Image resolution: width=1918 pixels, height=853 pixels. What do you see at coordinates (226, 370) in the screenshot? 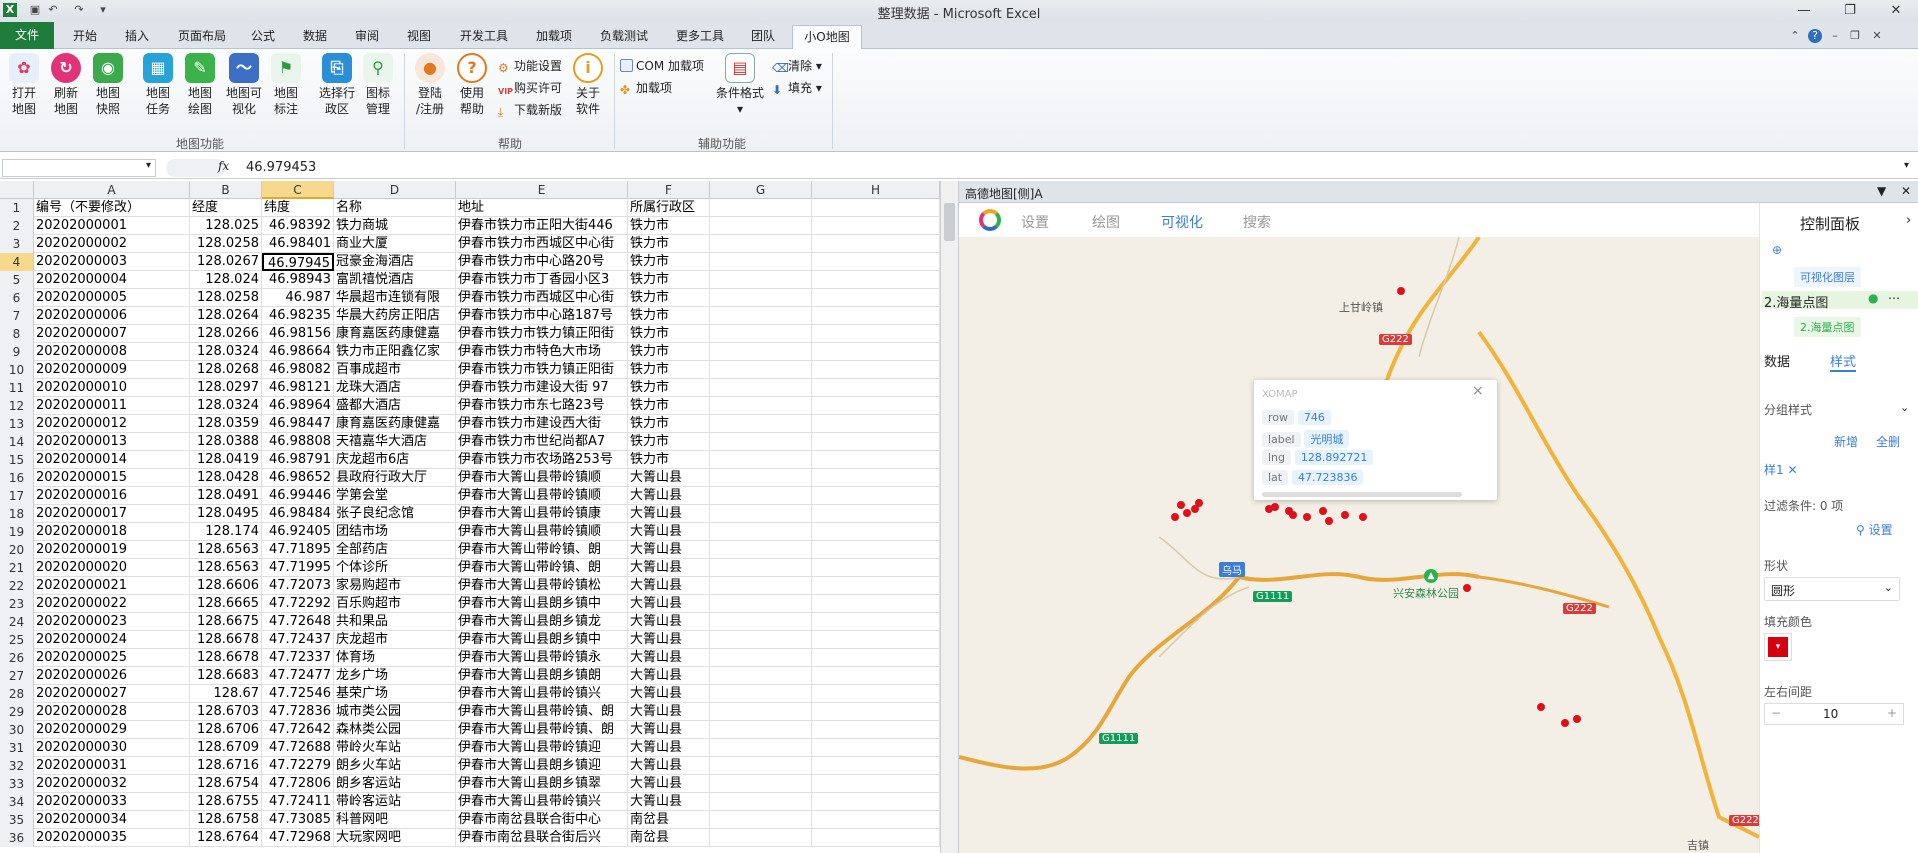
I see `table-cell: 128.0268` at bounding box center [226, 370].